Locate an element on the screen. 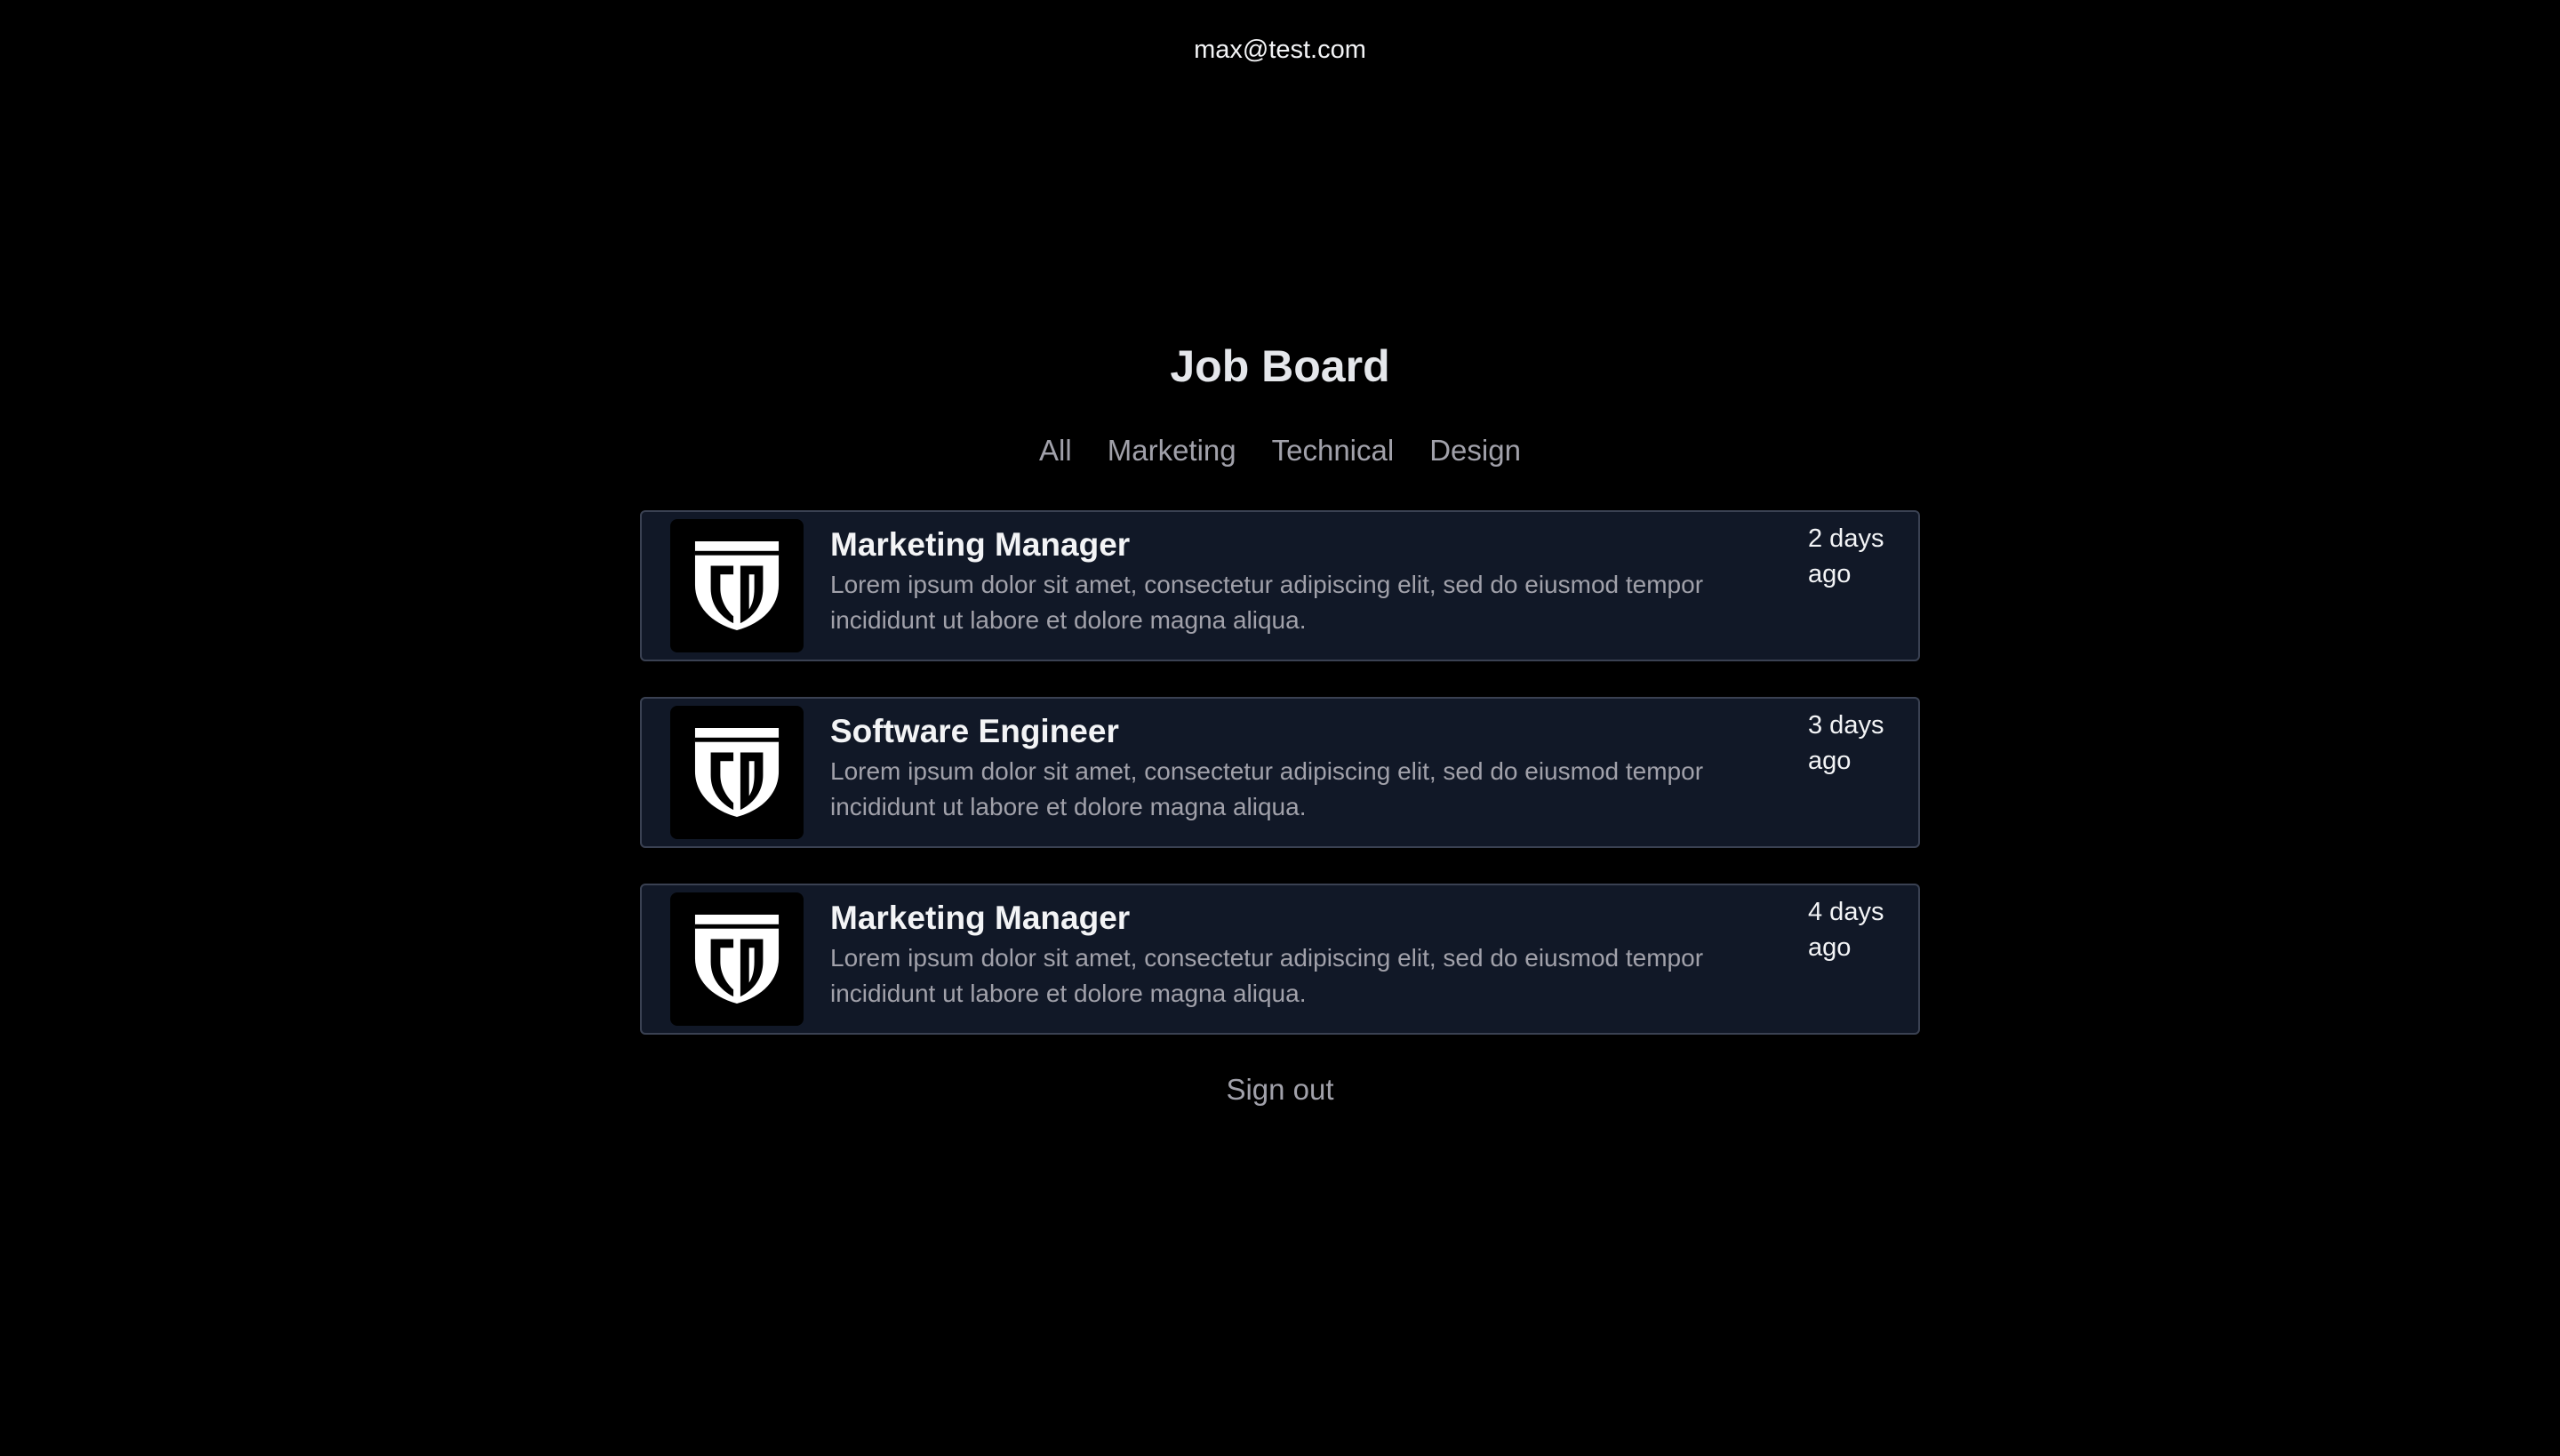  job-title: Software Engineer is located at coordinates (974, 731).